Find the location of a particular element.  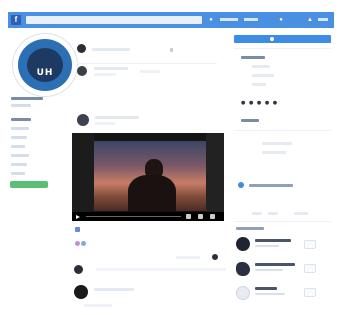

top-bar: f ● ● ▲ is located at coordinates (171, 20).